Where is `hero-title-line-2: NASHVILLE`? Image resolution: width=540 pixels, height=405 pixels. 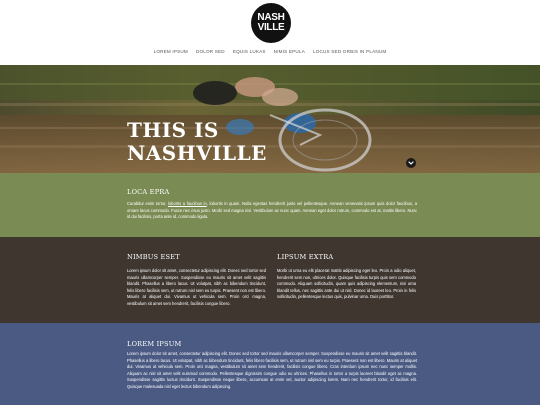 hero-title-line-2: NASHVILLE is located at coordinates (197, 153).